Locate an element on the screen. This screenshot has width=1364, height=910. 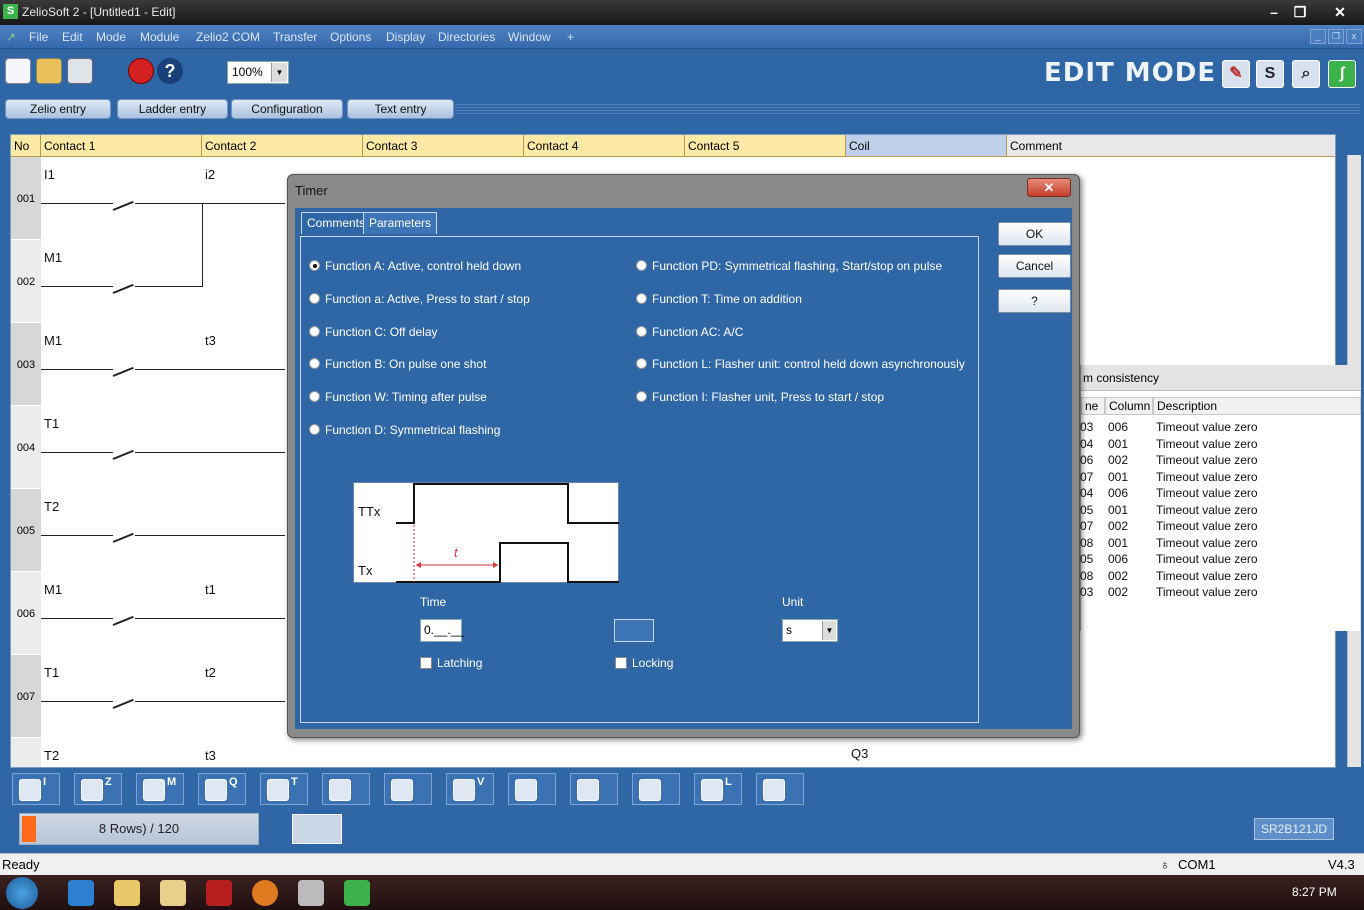
output-coil-button: Q is located at coordinates (222, 789).